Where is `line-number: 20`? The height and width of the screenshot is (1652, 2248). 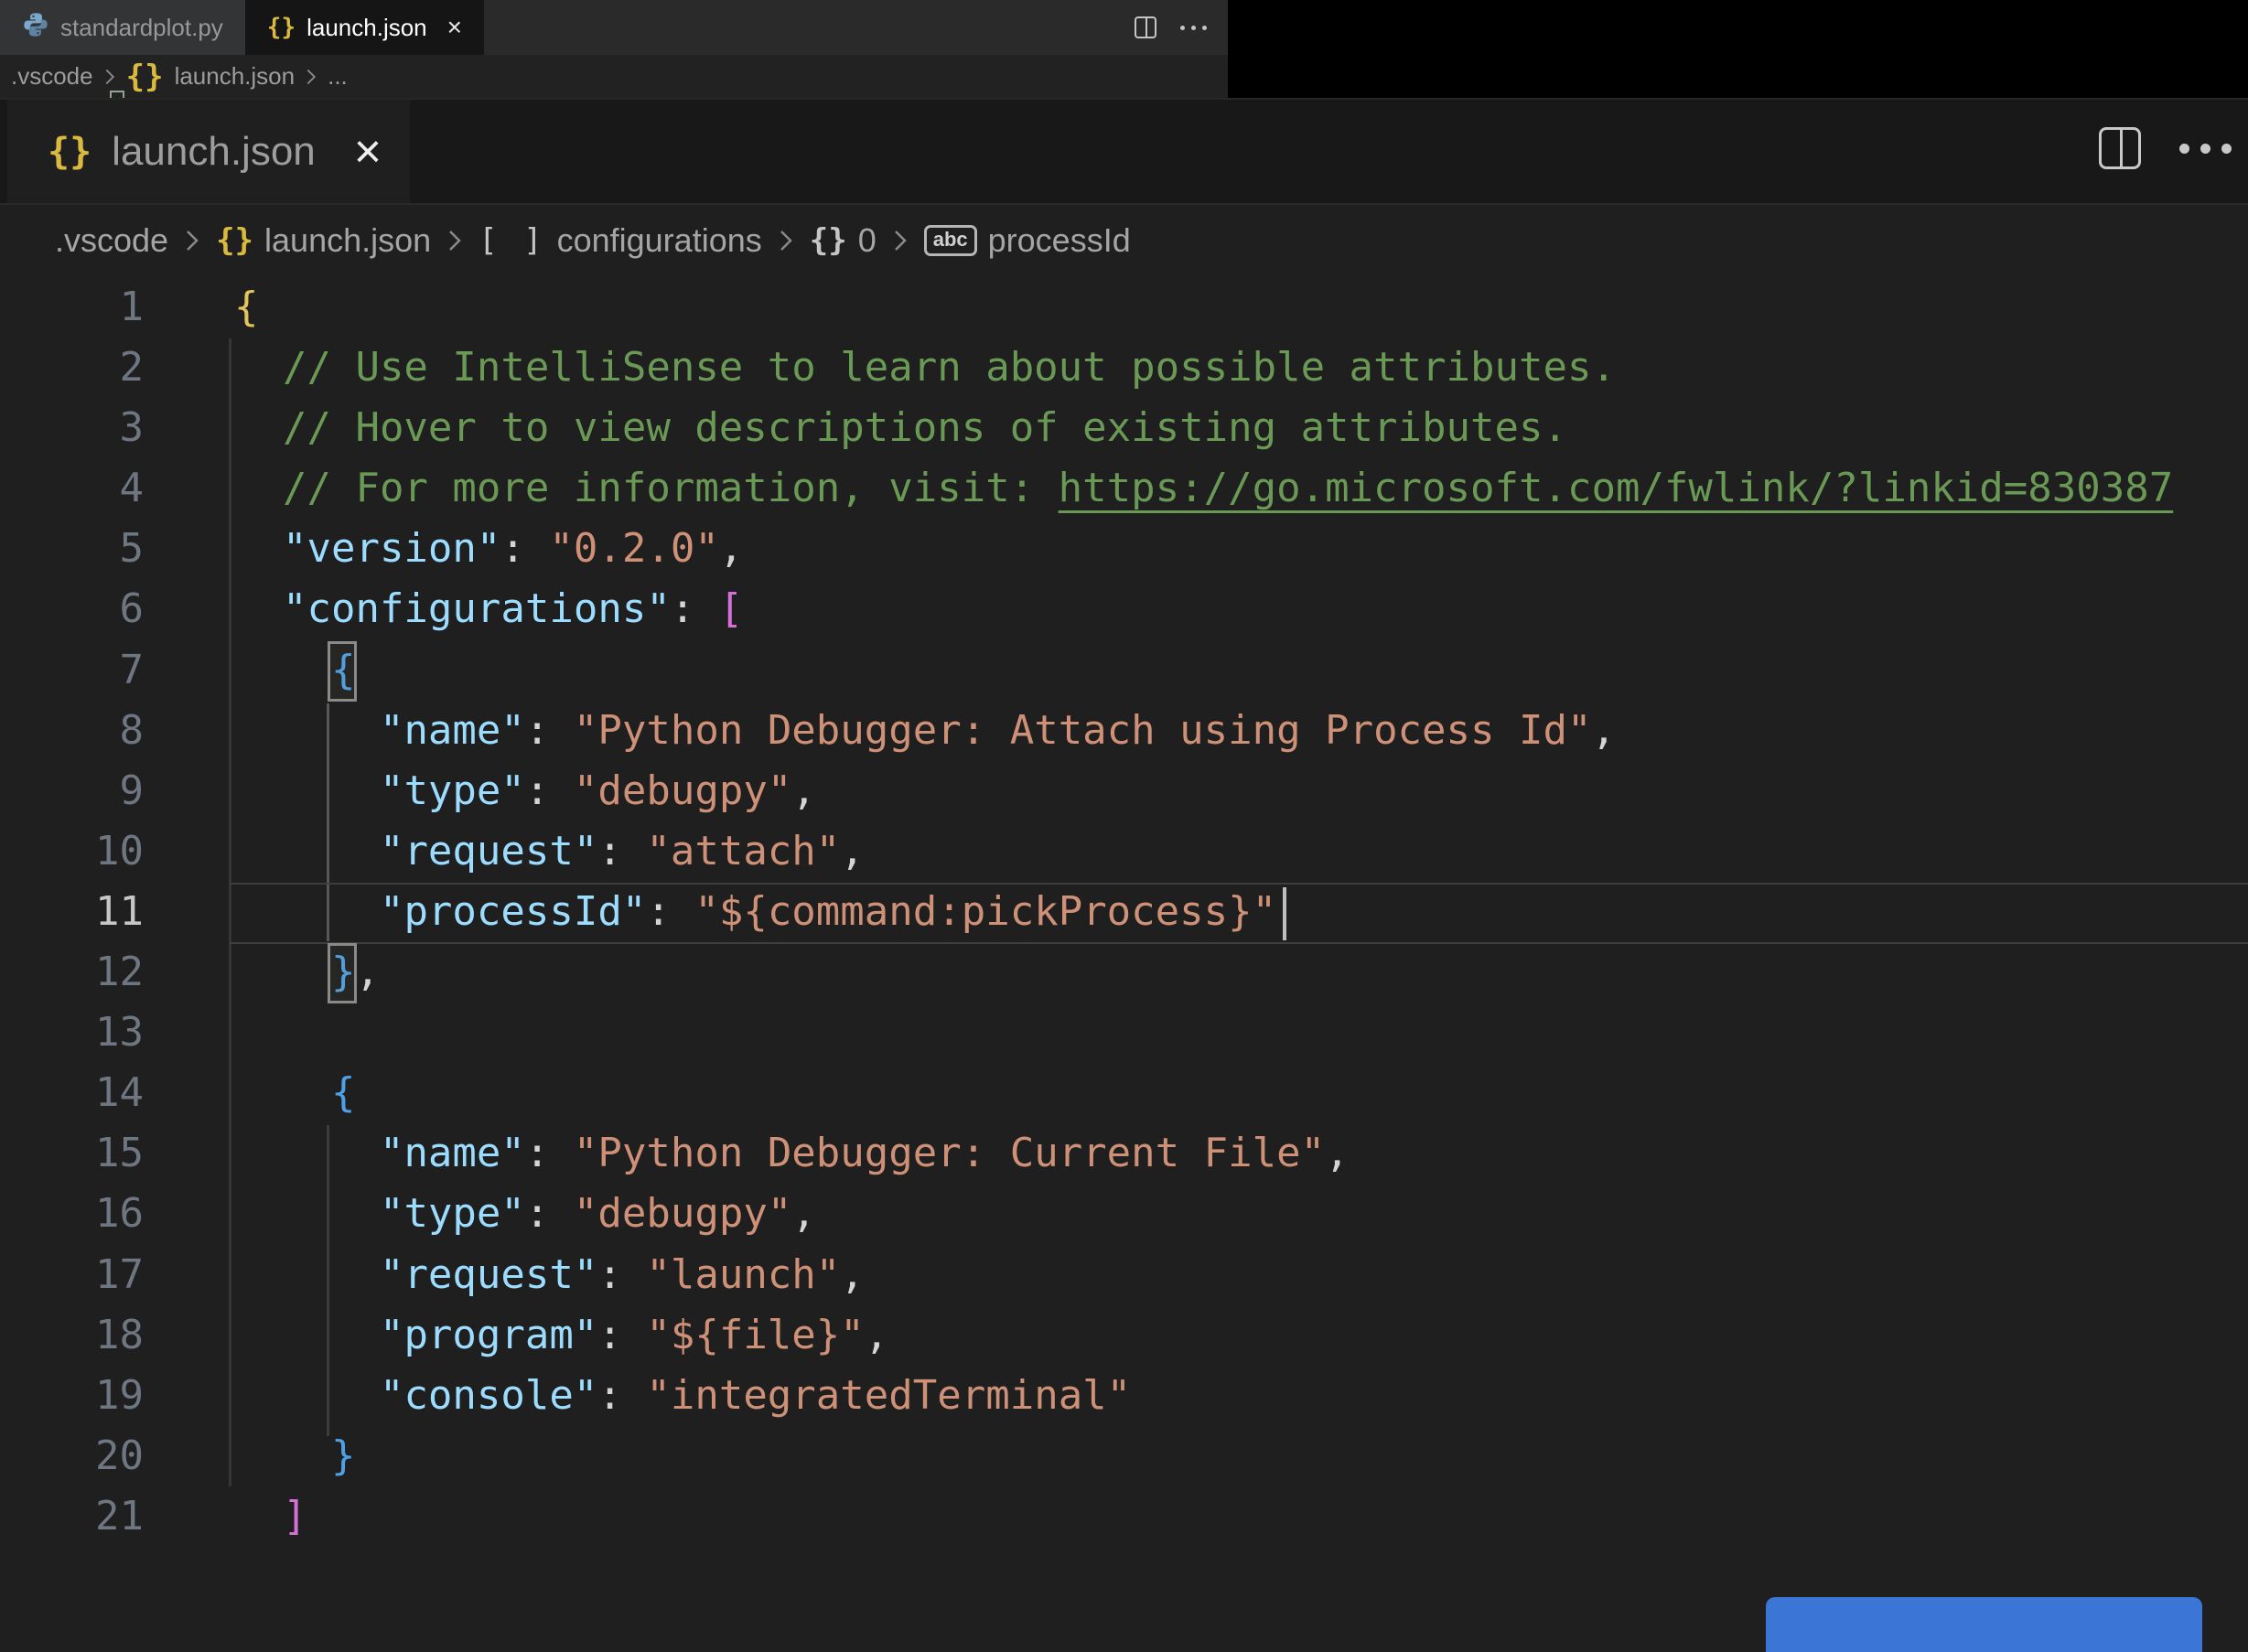
line-number: 20 is located at coordinates (119, 1455).